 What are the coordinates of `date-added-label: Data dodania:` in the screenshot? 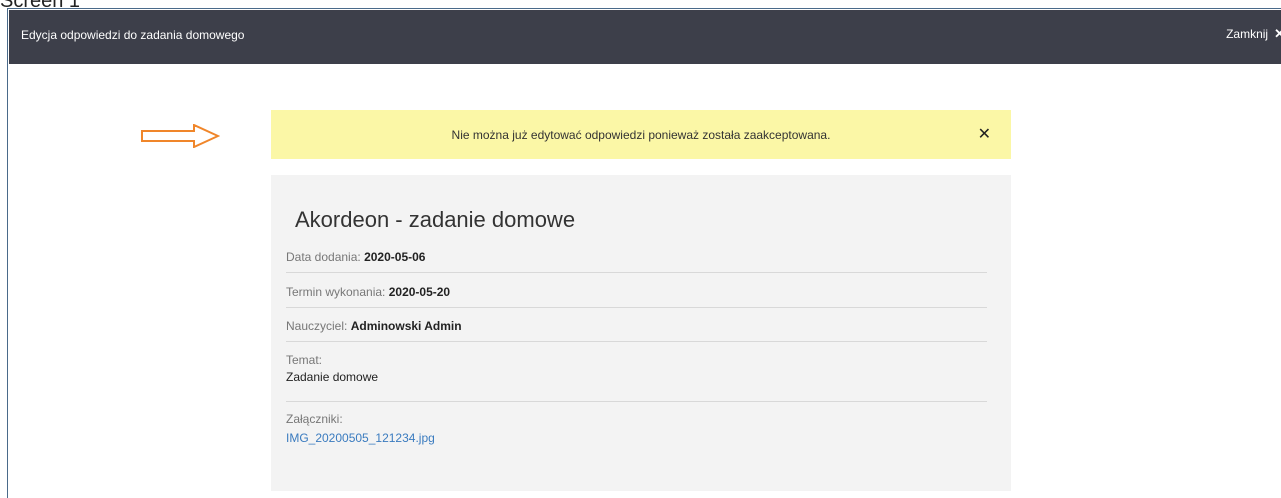 It's located at (323, 257).